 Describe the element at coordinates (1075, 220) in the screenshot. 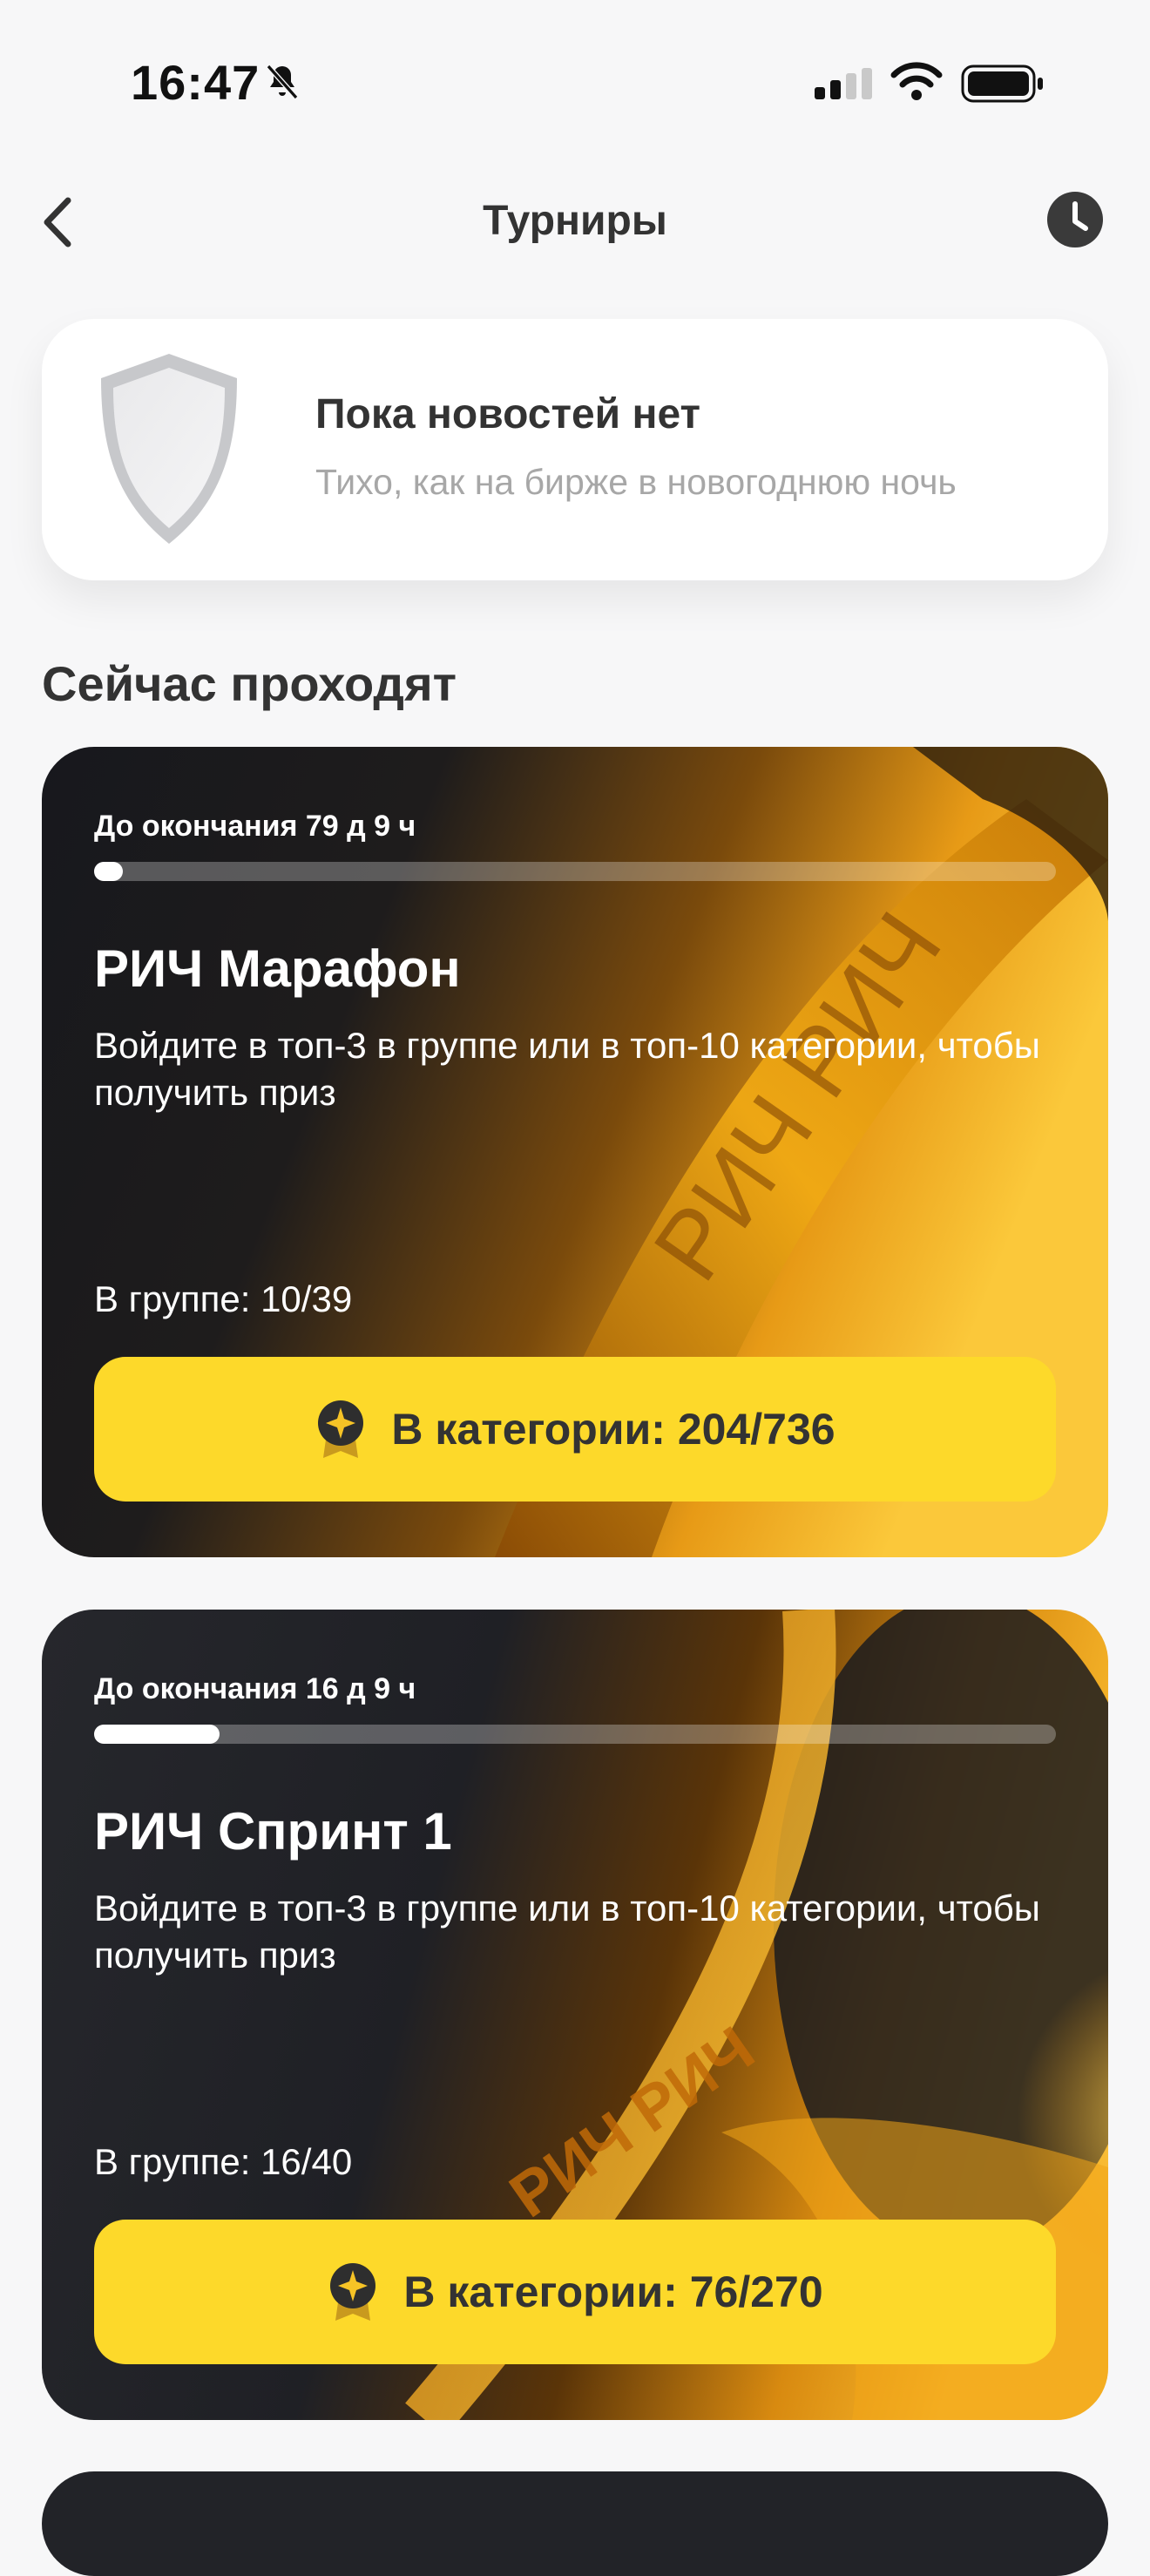

I see `history-clock-icon` at that location.